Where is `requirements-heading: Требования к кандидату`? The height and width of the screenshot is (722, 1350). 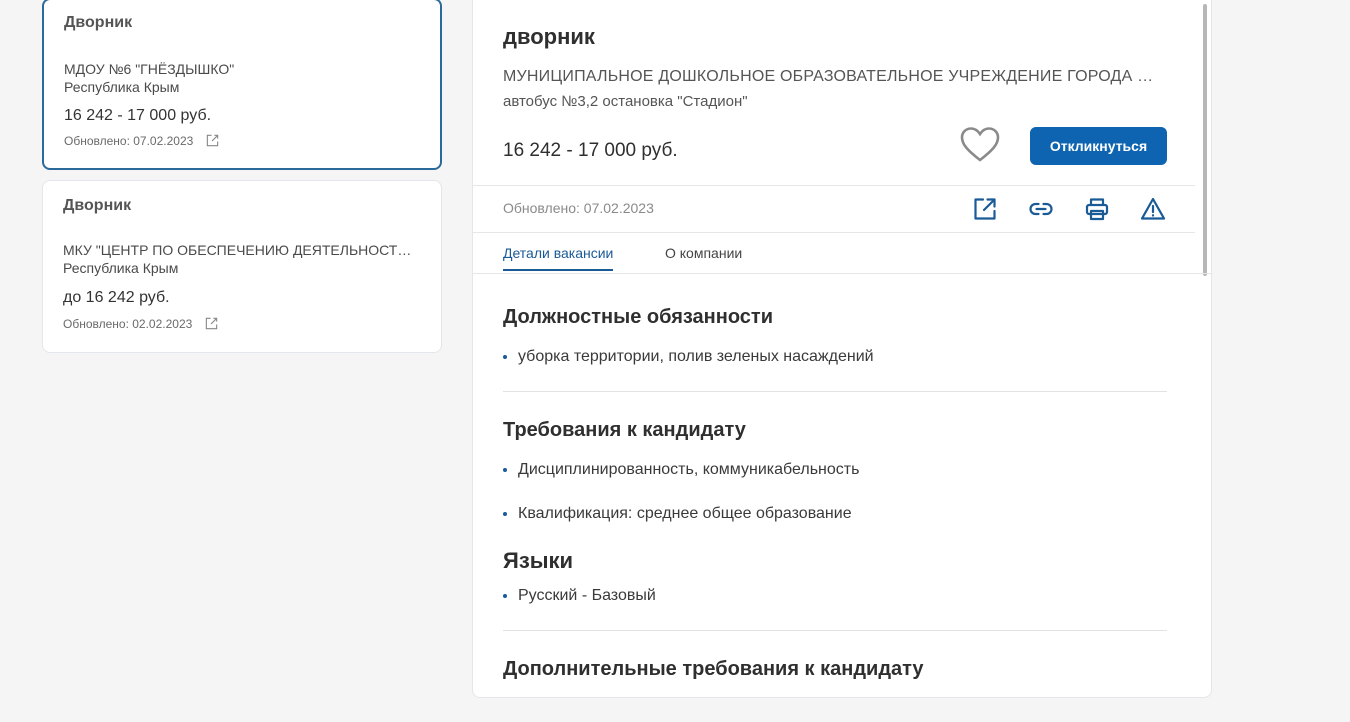 requirements-heading: Требования к кандидату is located at coordinates (624, 430).